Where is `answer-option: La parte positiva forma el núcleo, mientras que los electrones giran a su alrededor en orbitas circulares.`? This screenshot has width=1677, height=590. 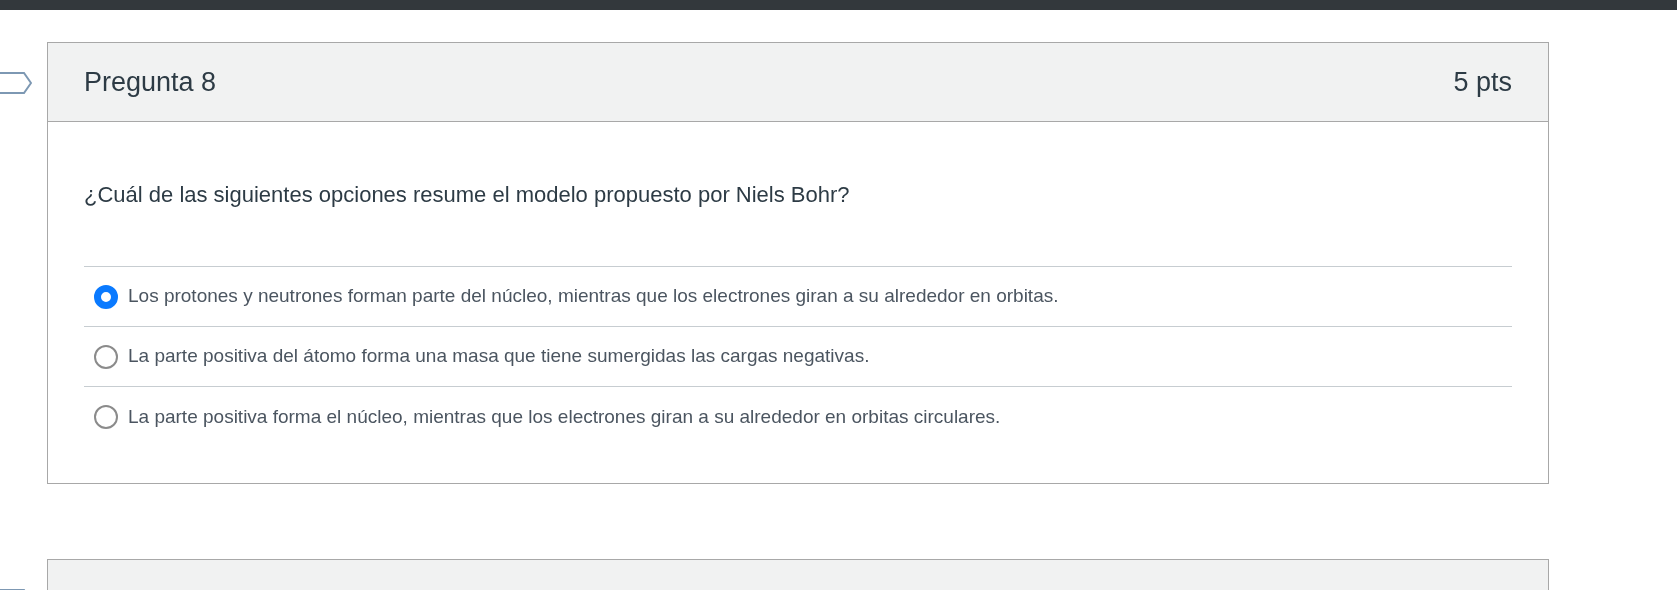
answer-option: La parte positiva forma el núcleo, mientras que los electrones giran a su alrededor en orbitas circulares. is located at coordinates (798, 417).